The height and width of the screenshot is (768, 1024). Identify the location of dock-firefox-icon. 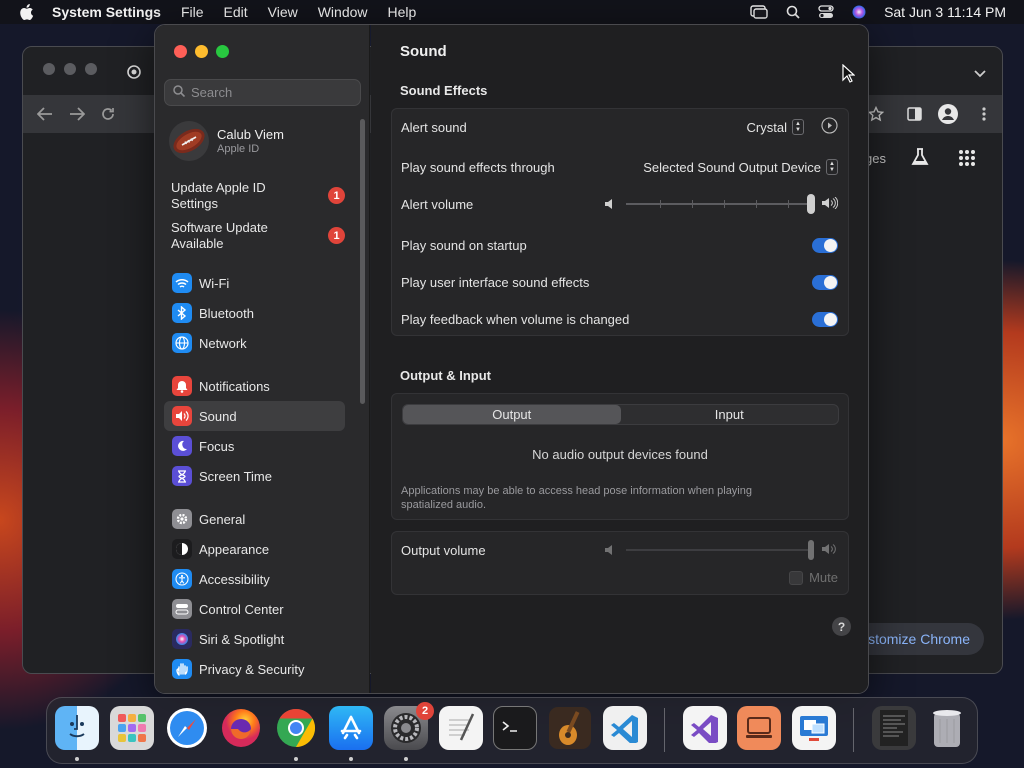
(241, 728).